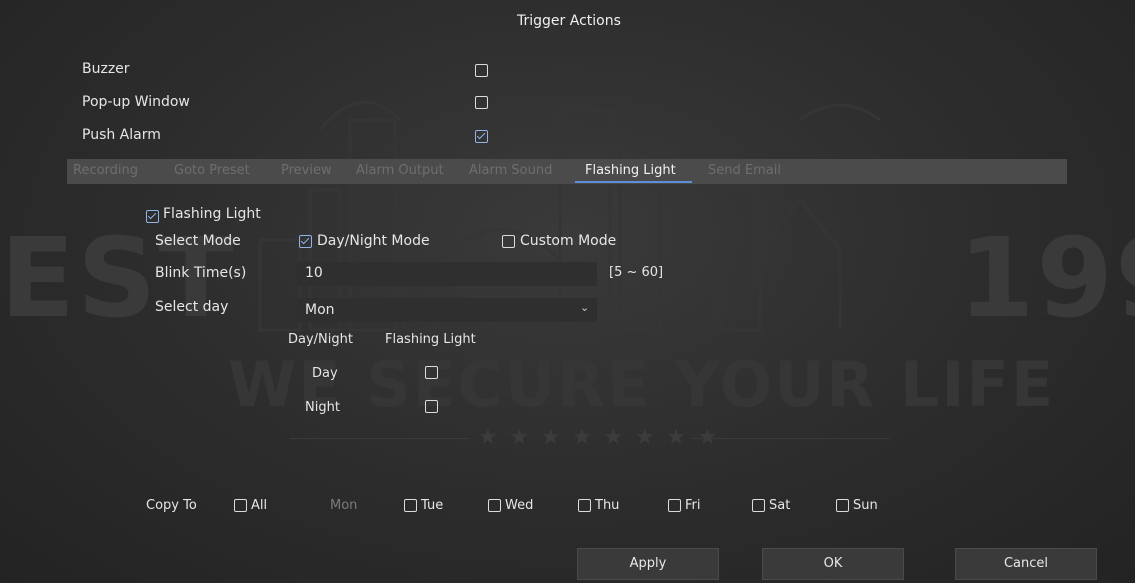 This screenshot has height=583, width=1135. Describe the element at coordinates (322, 407) in the screenshot. I see `row-night-label: Night` at that location.